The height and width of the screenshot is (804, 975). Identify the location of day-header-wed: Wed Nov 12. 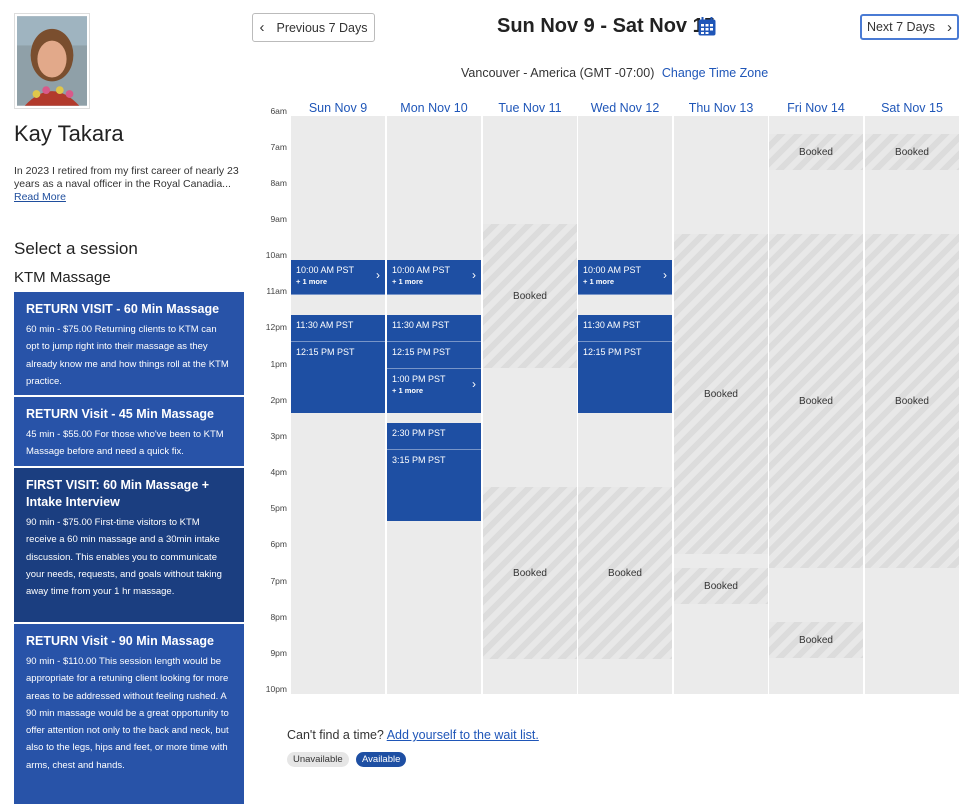
(625, 108).